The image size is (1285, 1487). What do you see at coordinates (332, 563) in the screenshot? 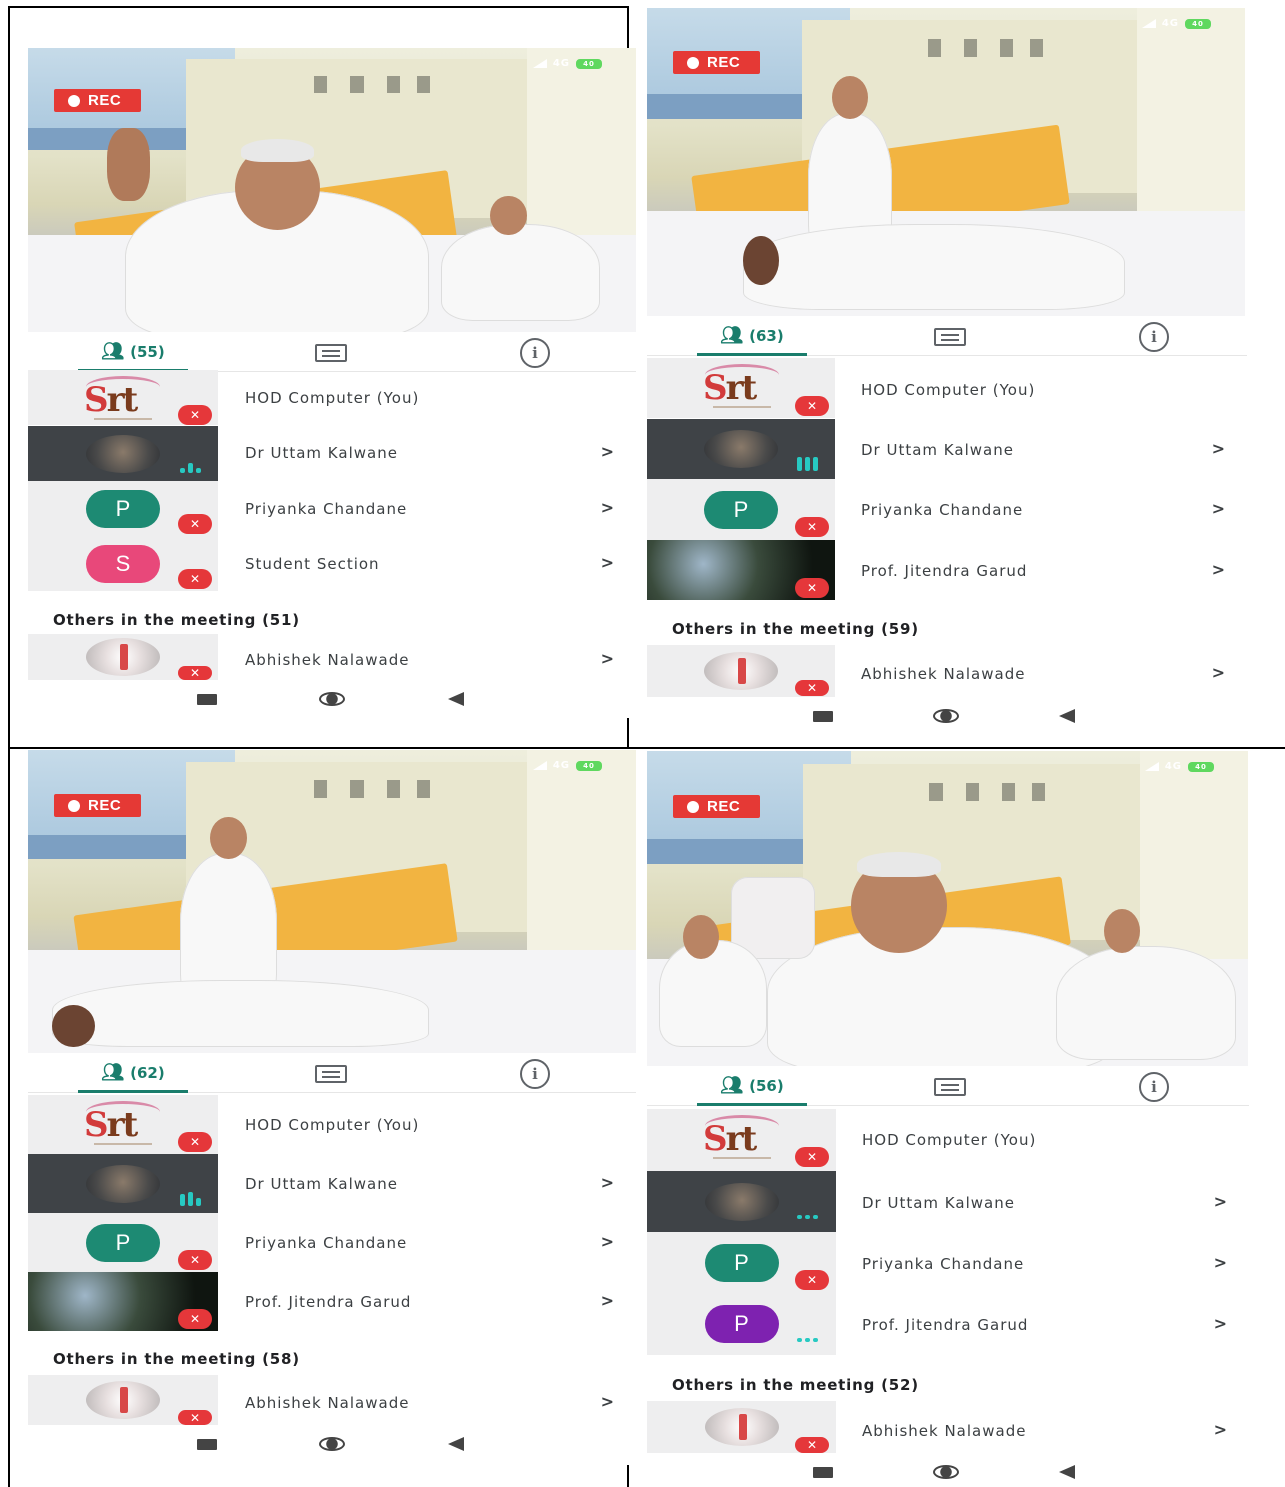
I see `participant-row: S ✕ Student Section >` at bounding box center [332, 563].